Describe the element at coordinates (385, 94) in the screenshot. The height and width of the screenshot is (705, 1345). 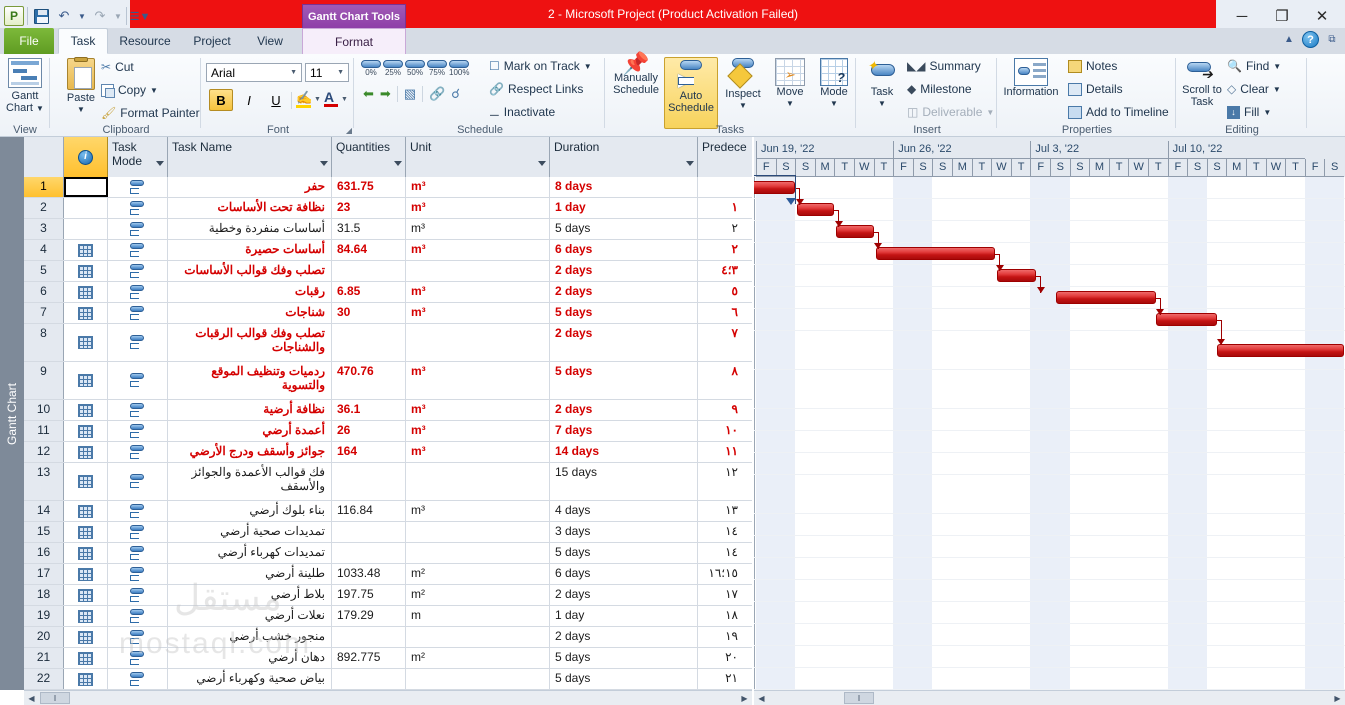
I see `indent-icon: ➡` at that location.